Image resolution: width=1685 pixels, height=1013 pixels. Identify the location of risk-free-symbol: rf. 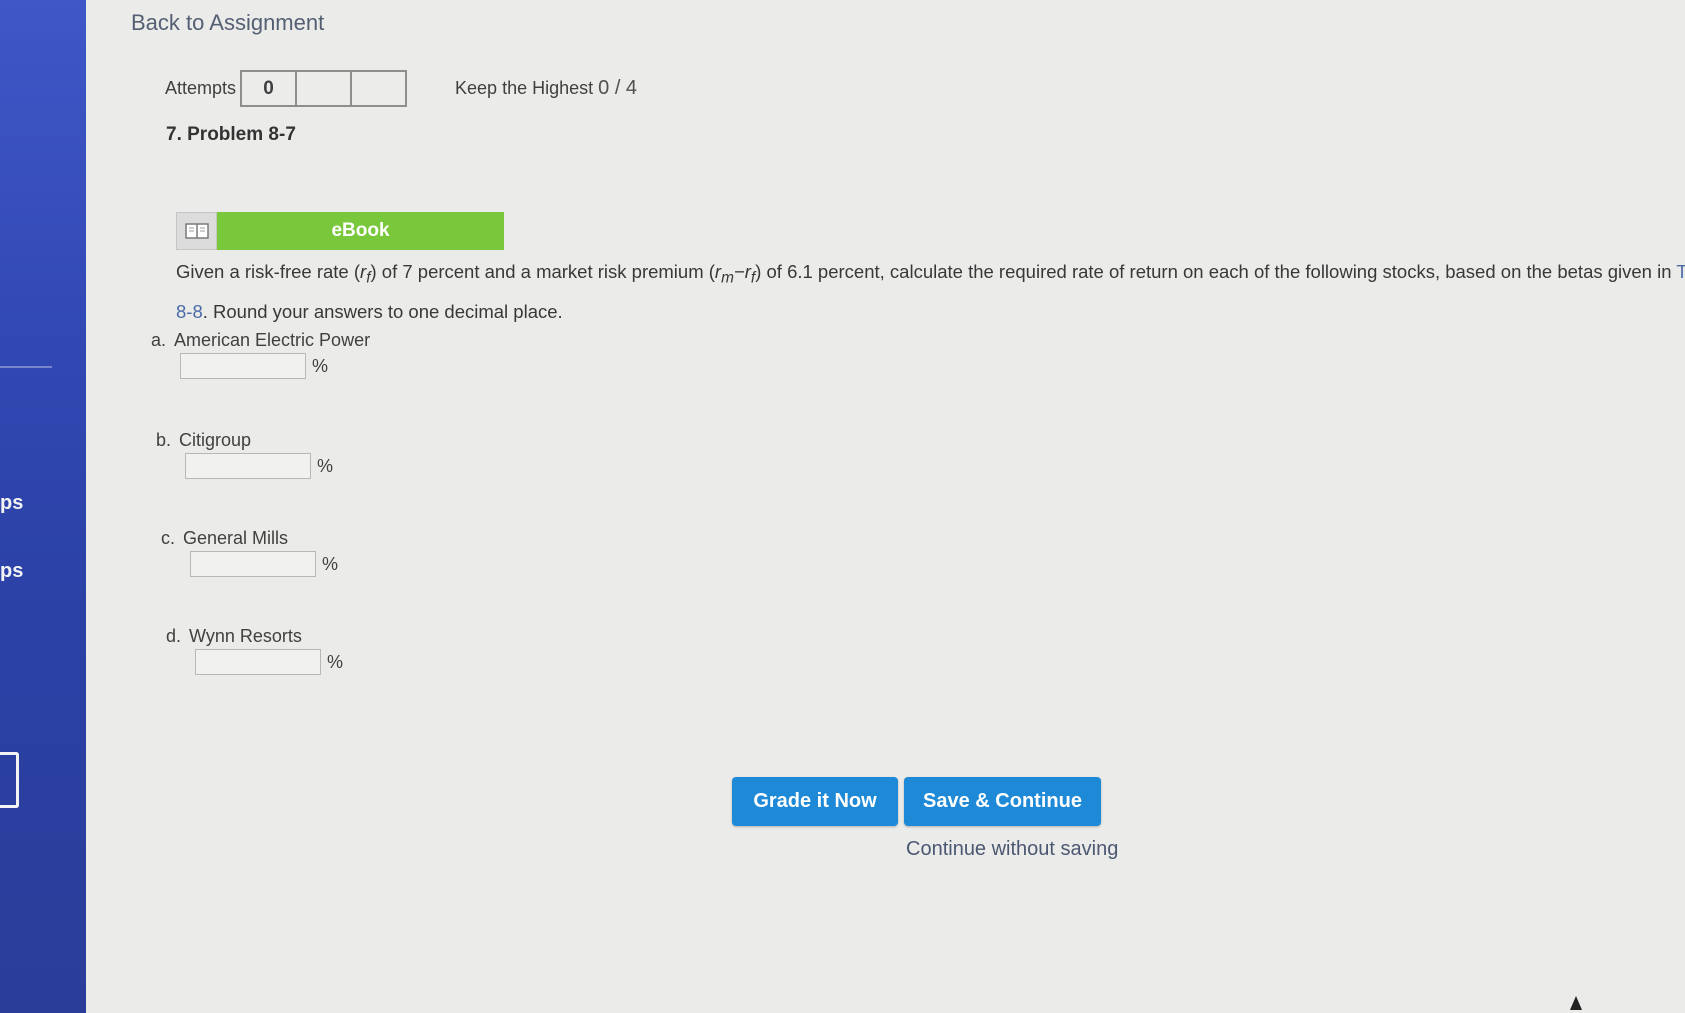
(365, 274).